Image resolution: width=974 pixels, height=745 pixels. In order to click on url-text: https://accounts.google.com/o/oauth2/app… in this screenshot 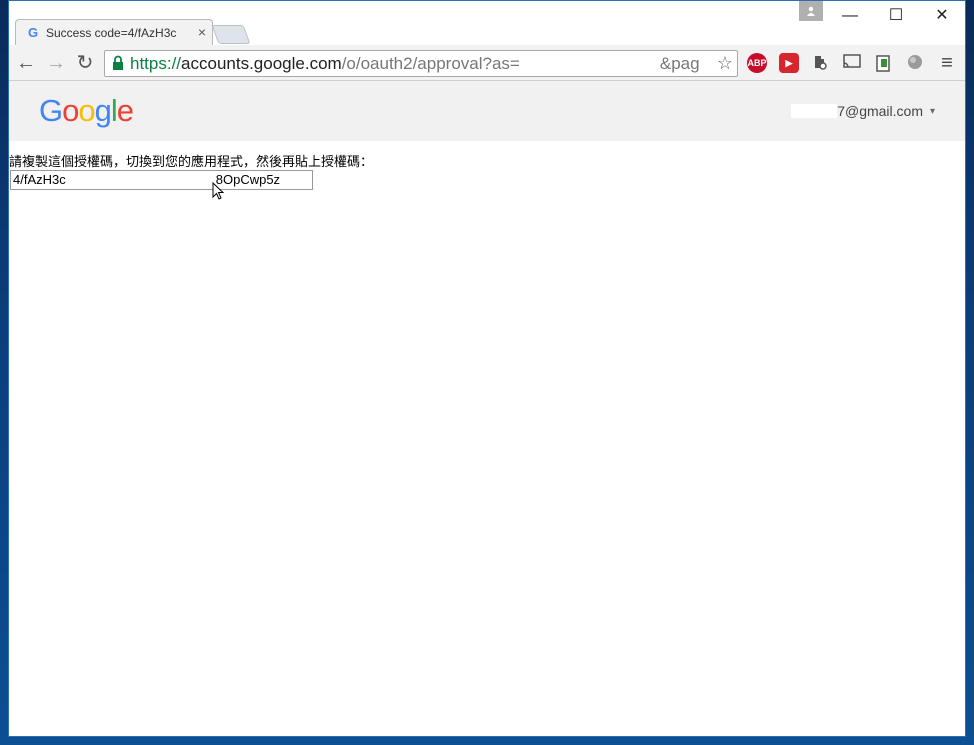, I will do `click(415, 63)`.